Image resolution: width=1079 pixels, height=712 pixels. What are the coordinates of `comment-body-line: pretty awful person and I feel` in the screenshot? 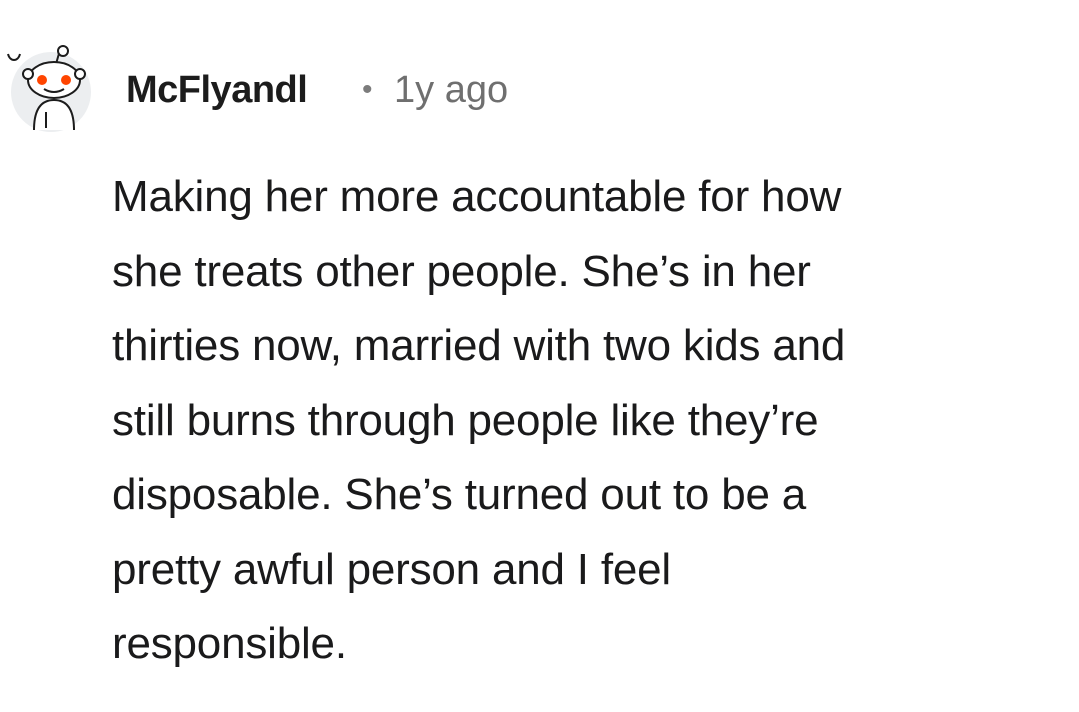 It's located at (391, 569).